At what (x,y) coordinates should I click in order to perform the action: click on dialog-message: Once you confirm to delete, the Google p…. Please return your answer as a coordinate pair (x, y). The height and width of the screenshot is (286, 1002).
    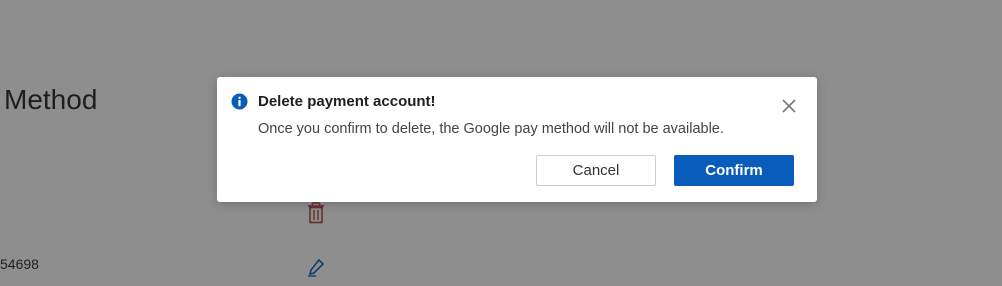
    Looking at the image, I should click on (491, 129).